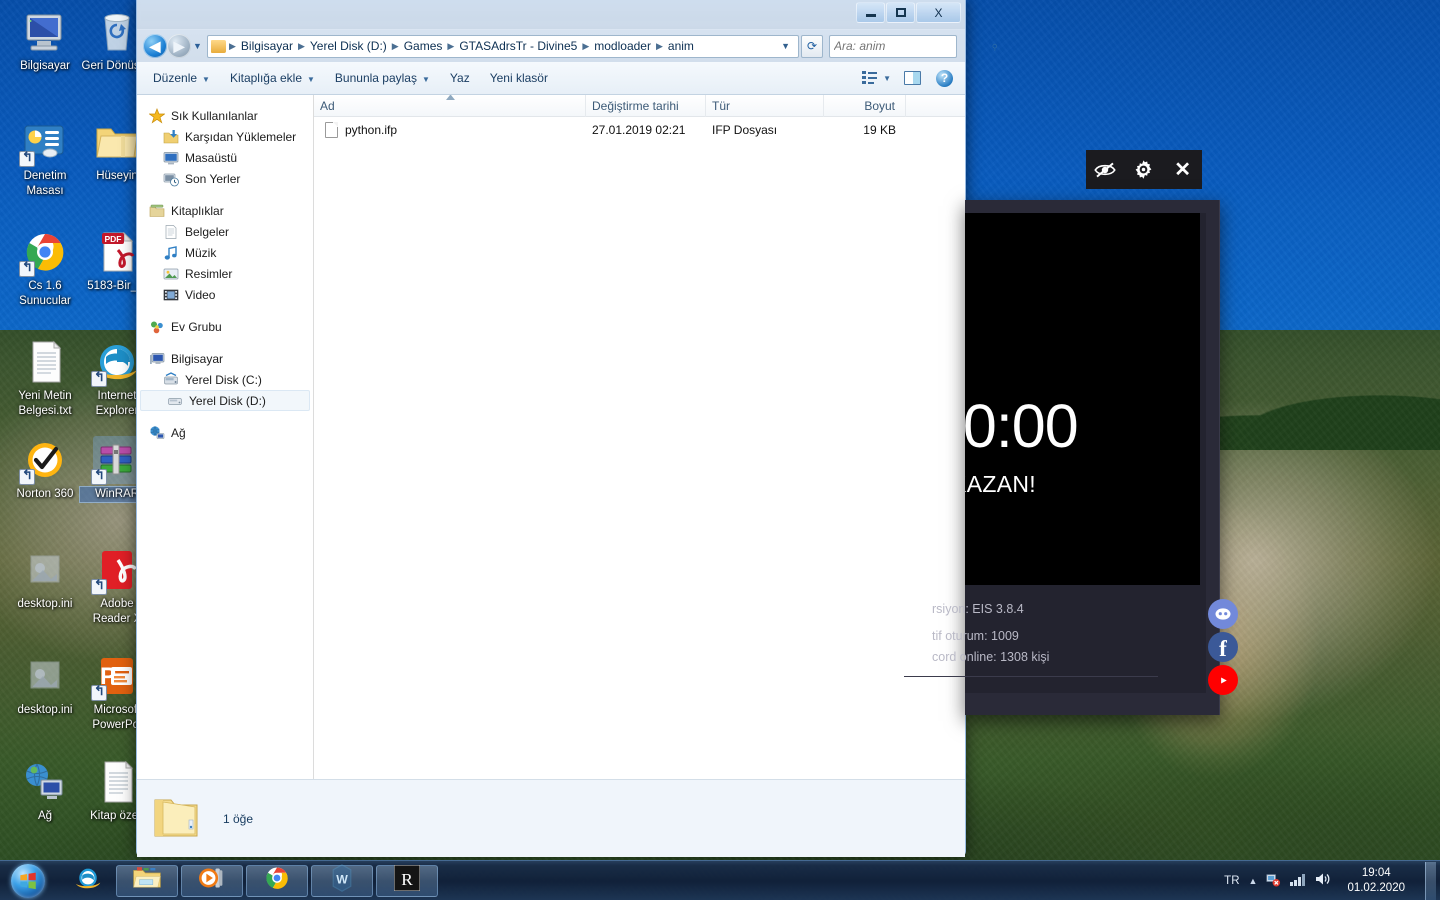  Describe the element at coordinates (267, 46) in the screenshot. I see `breadcrumb-item-0: Bilgisayar` at that location.